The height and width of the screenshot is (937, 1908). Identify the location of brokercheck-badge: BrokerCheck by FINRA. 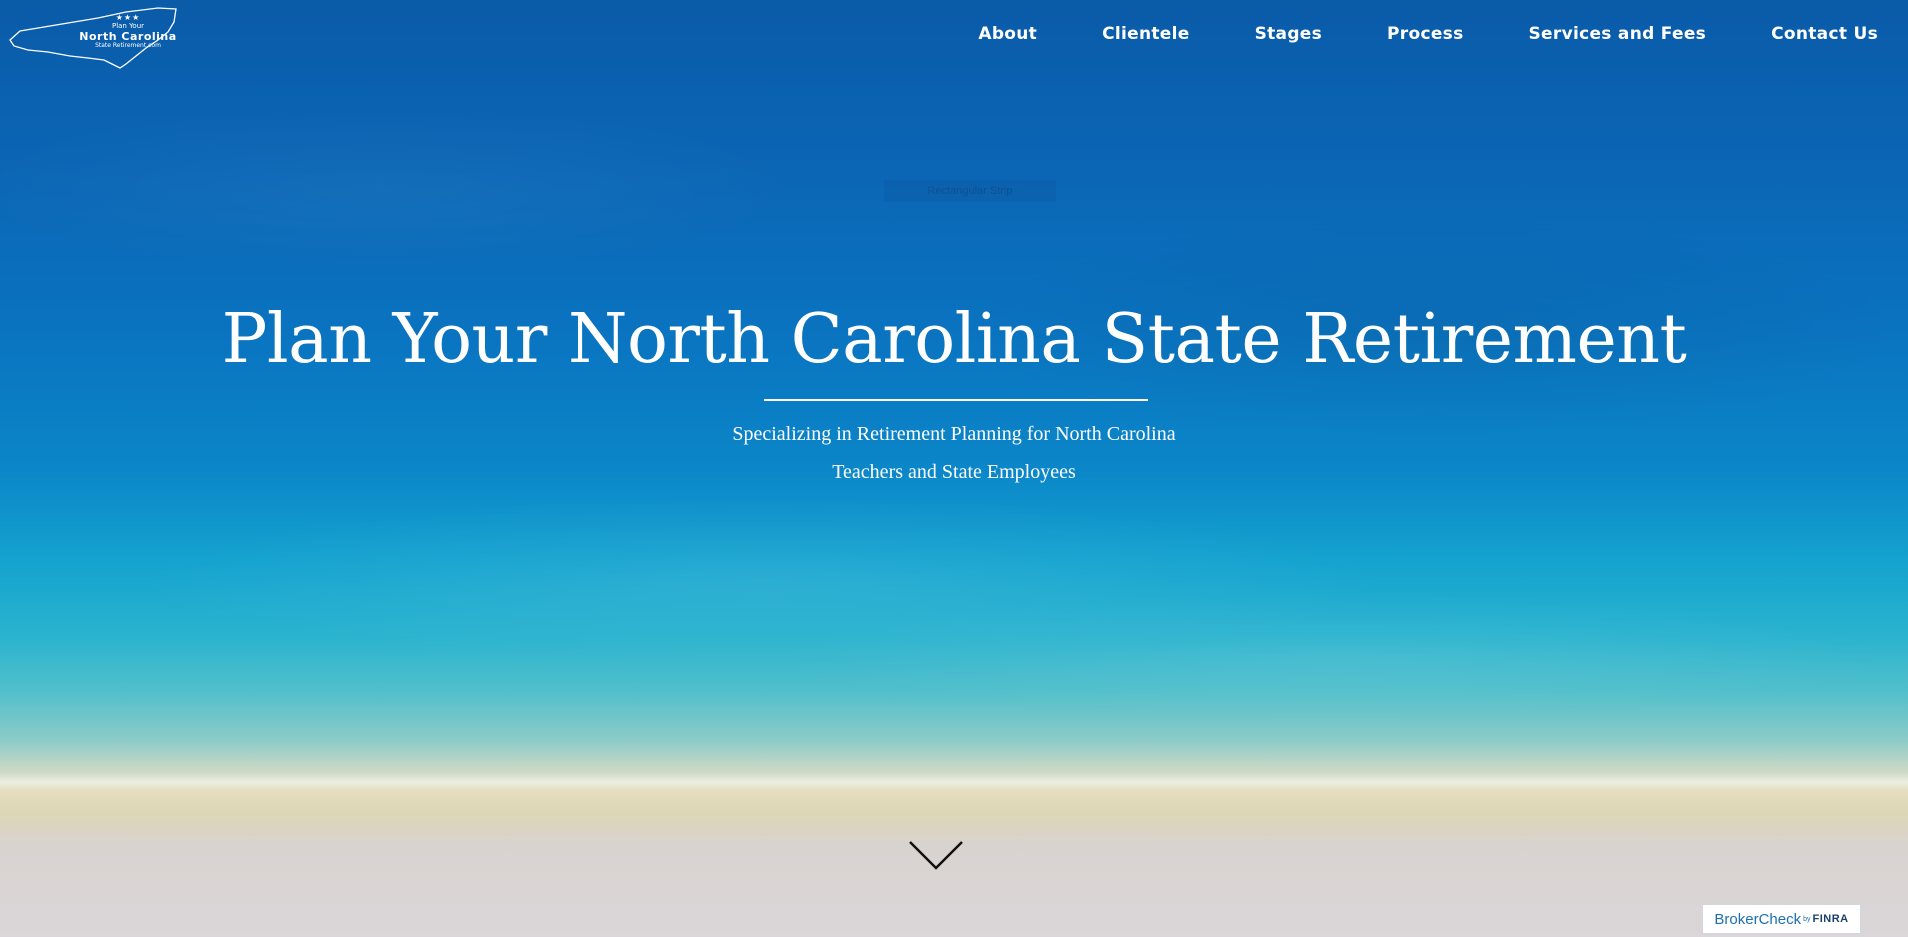
(1781, 919).